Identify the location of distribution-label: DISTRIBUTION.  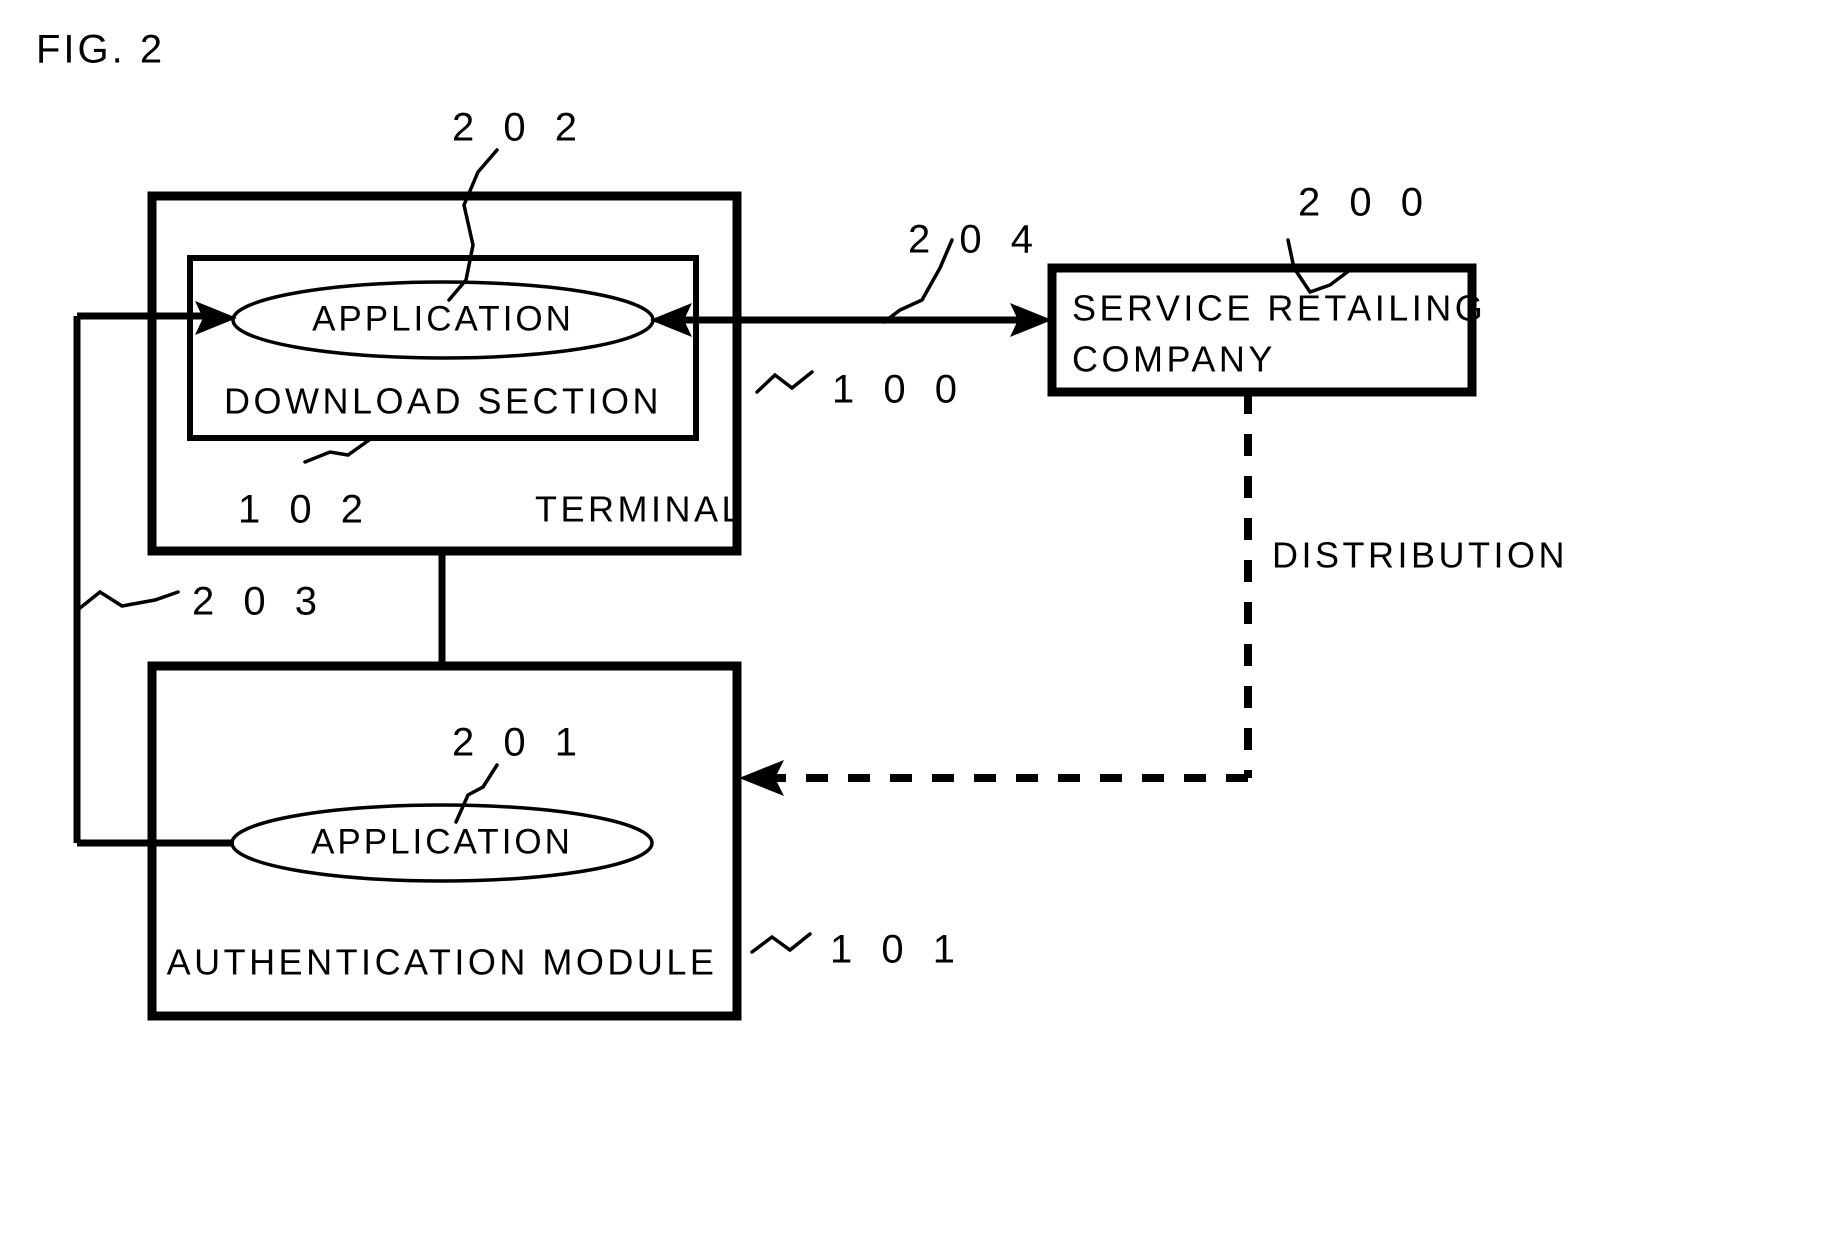
(1420, 555).